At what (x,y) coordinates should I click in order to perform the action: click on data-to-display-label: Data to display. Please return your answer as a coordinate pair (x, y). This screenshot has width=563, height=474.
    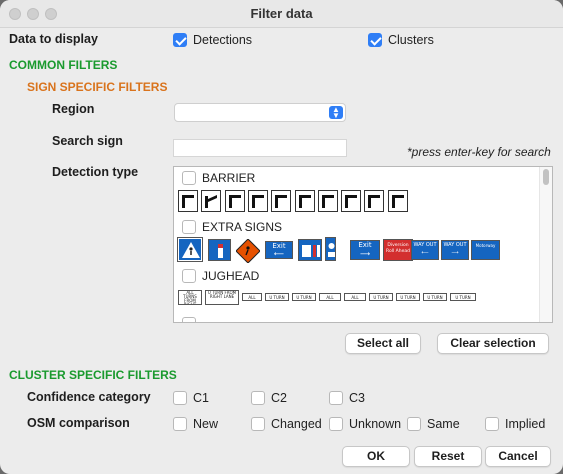
    Looking at the image, I should click on (53, 39).